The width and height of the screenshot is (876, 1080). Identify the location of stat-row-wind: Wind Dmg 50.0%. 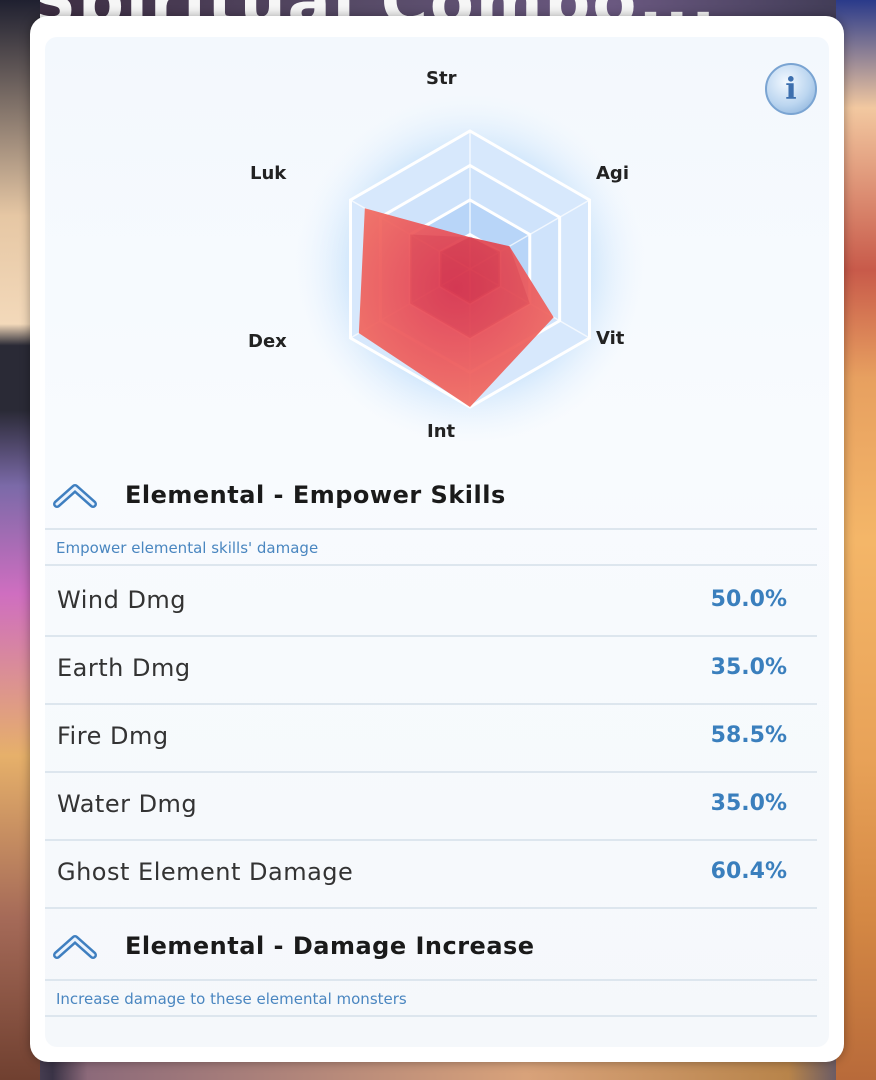
(431, 602).